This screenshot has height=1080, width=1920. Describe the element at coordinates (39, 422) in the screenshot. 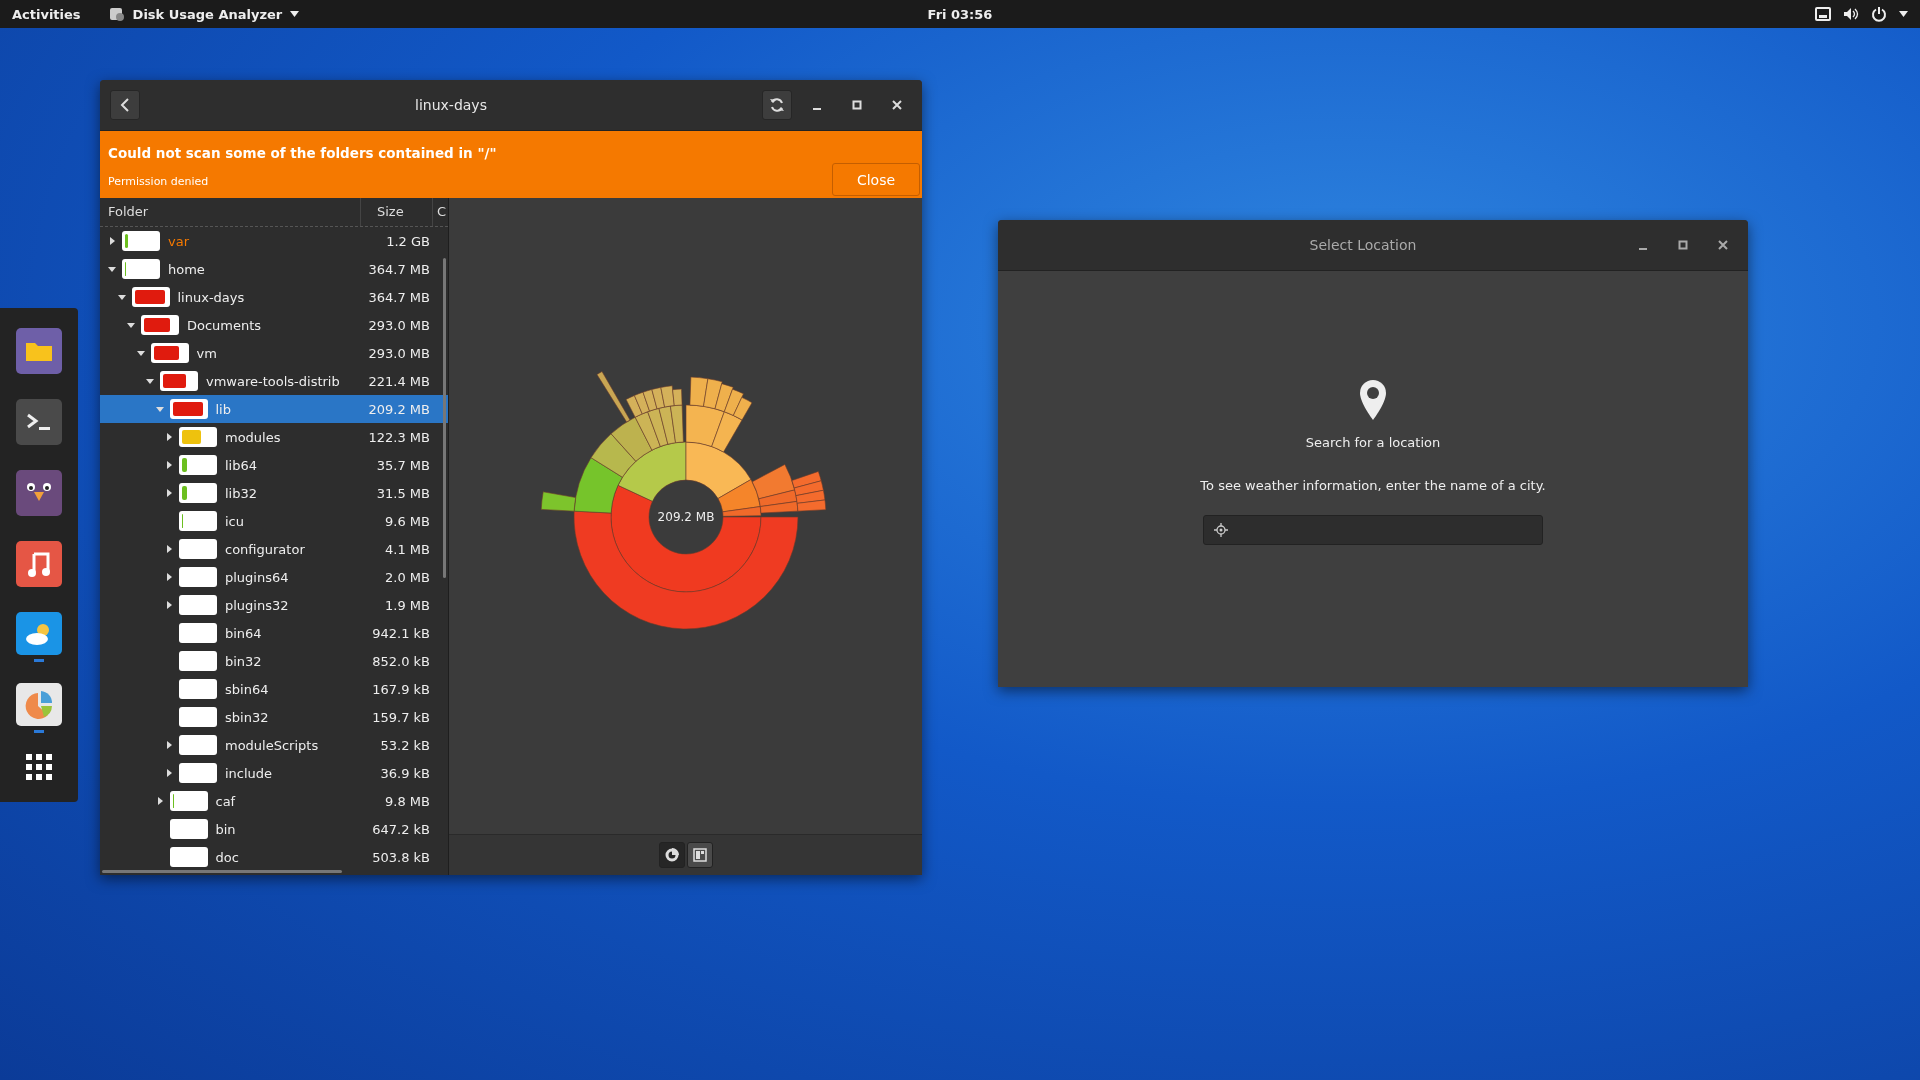

I see `terminal-icon` at that location.